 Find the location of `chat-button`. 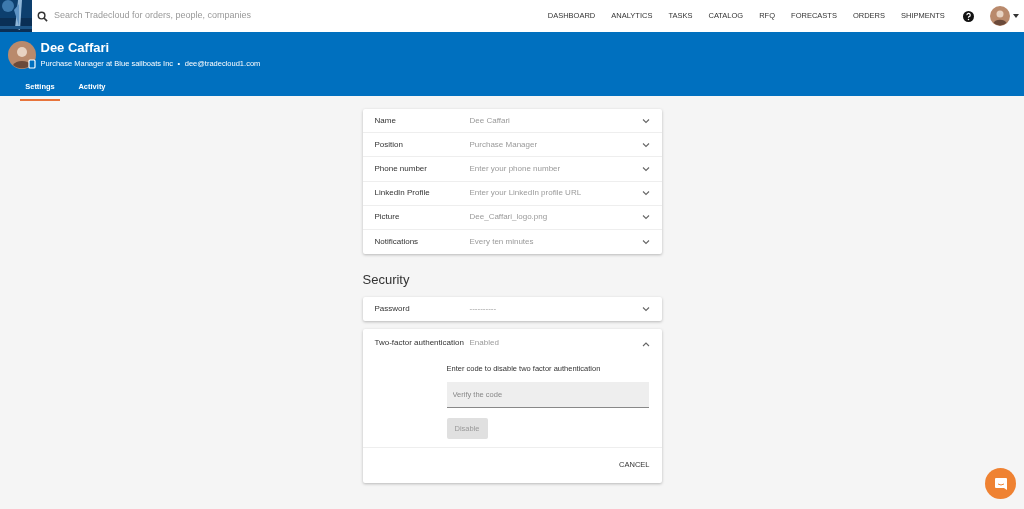

chat-button is located at coordinates (1000, 483).